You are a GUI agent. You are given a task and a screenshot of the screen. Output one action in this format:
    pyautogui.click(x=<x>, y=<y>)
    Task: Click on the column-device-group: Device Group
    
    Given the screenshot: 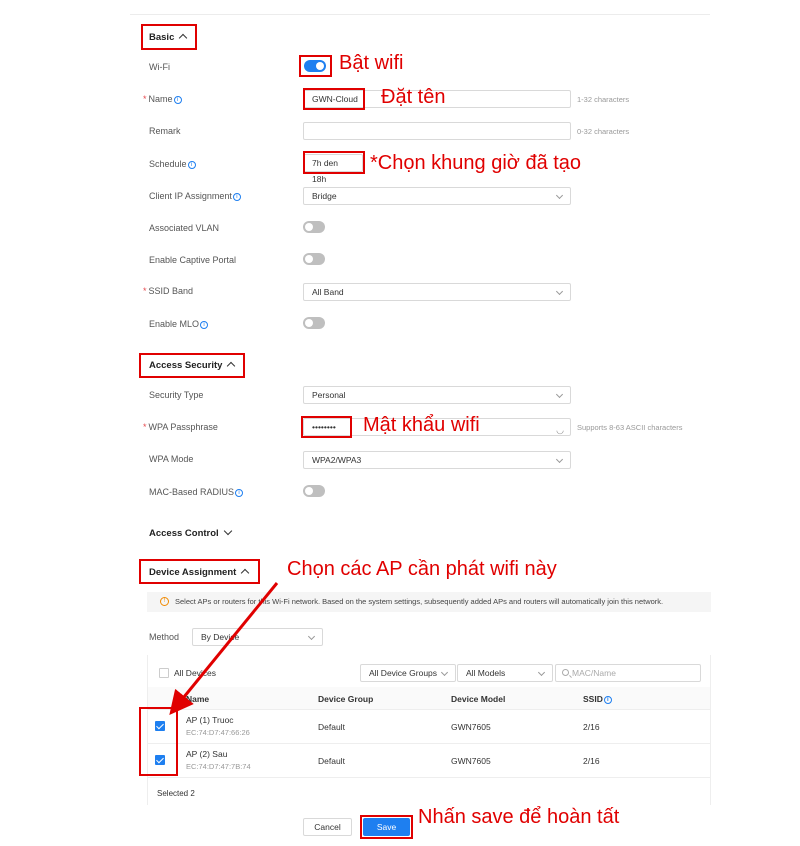 What is the action you would take?
    pyautogui.click(x=346, y=699)
    